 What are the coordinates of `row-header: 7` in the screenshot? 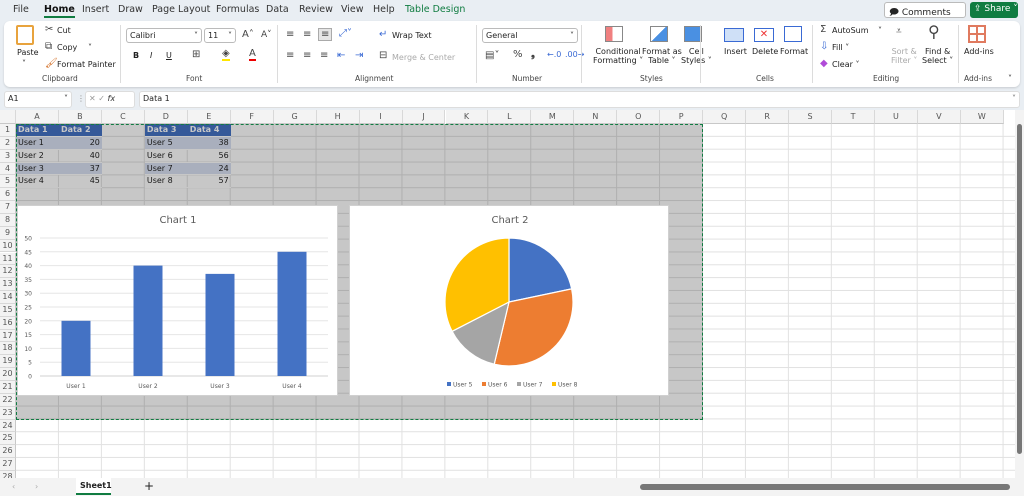 It's located at (8, 207).